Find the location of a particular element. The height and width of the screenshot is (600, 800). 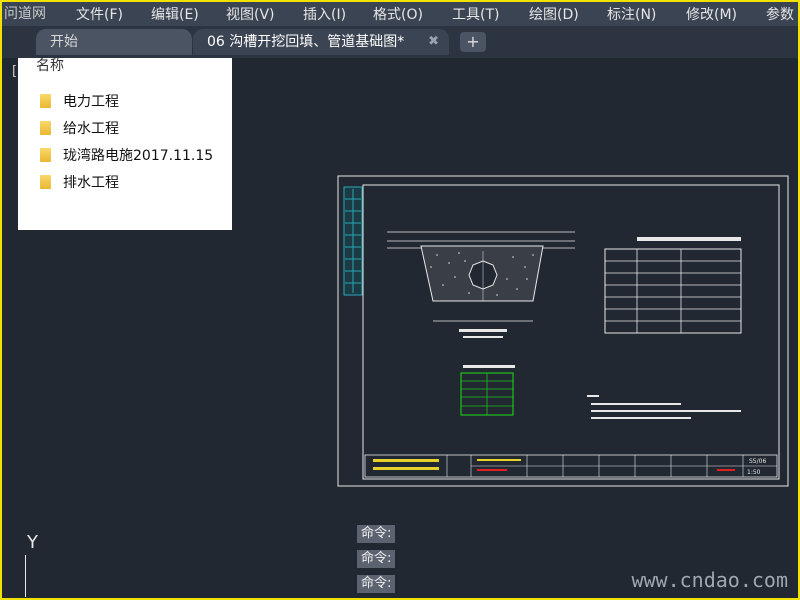

close-icon: ✖ is located at coordinates (433, 42).